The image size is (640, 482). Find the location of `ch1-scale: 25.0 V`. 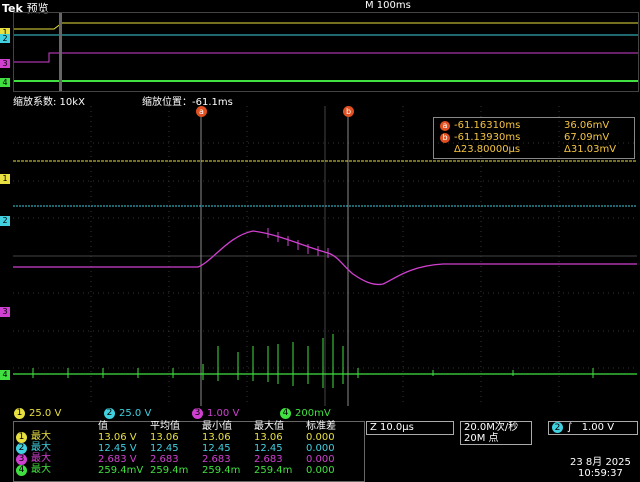

ch1-scale: 25.0 V is located at coordinates (45, 413).